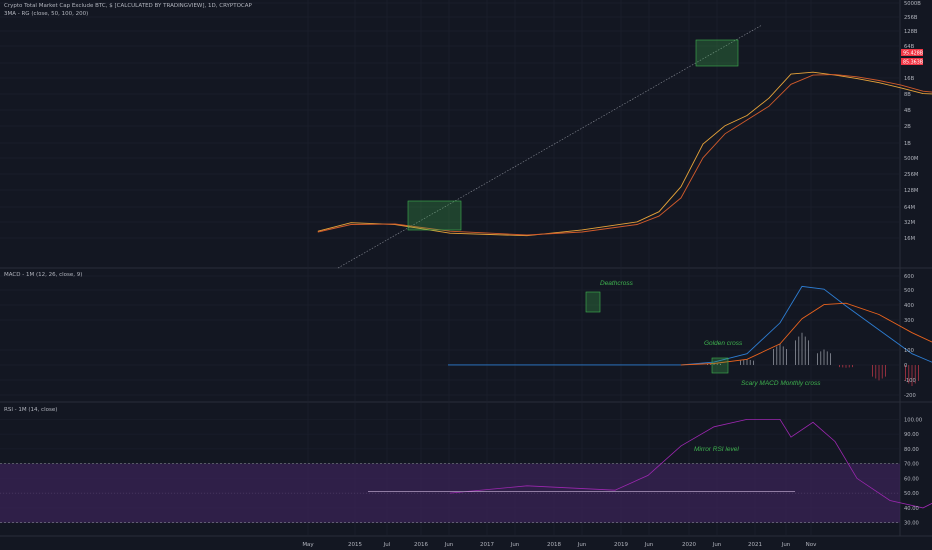  What do you see at coordinates (911, 191) in the screenshot?
I see `price-tick-label: 128M` at bounding box center [911, 191].